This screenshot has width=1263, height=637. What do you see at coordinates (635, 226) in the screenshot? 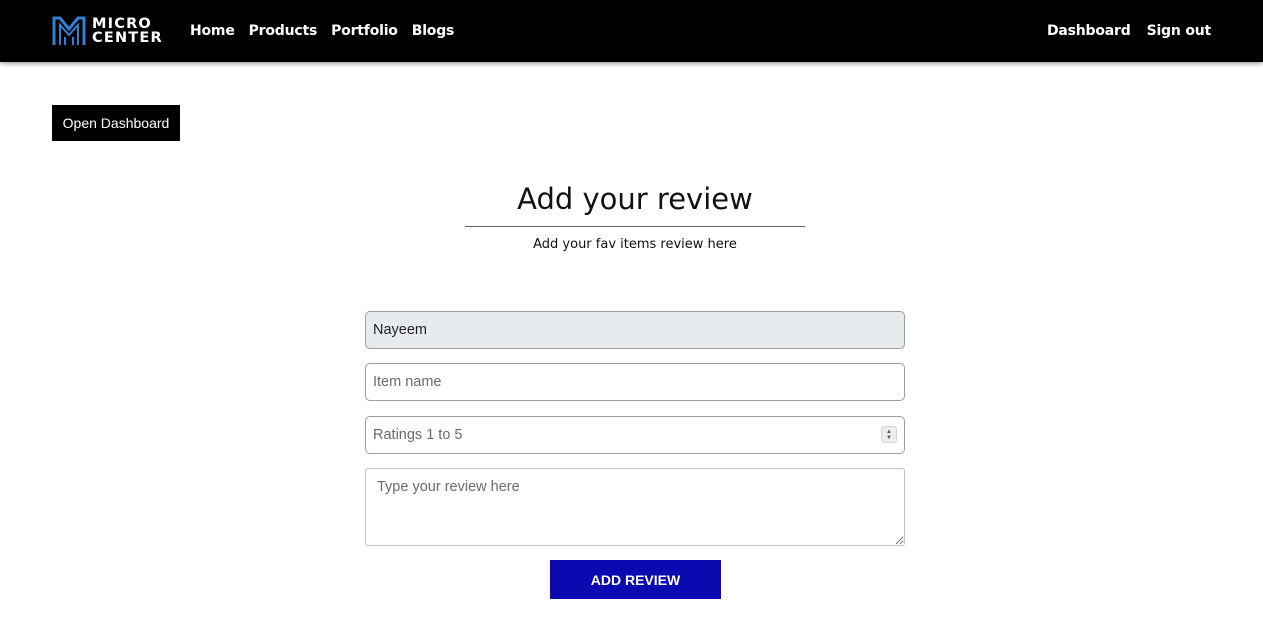
I see `title-divider` at bounding box center [635, 226].